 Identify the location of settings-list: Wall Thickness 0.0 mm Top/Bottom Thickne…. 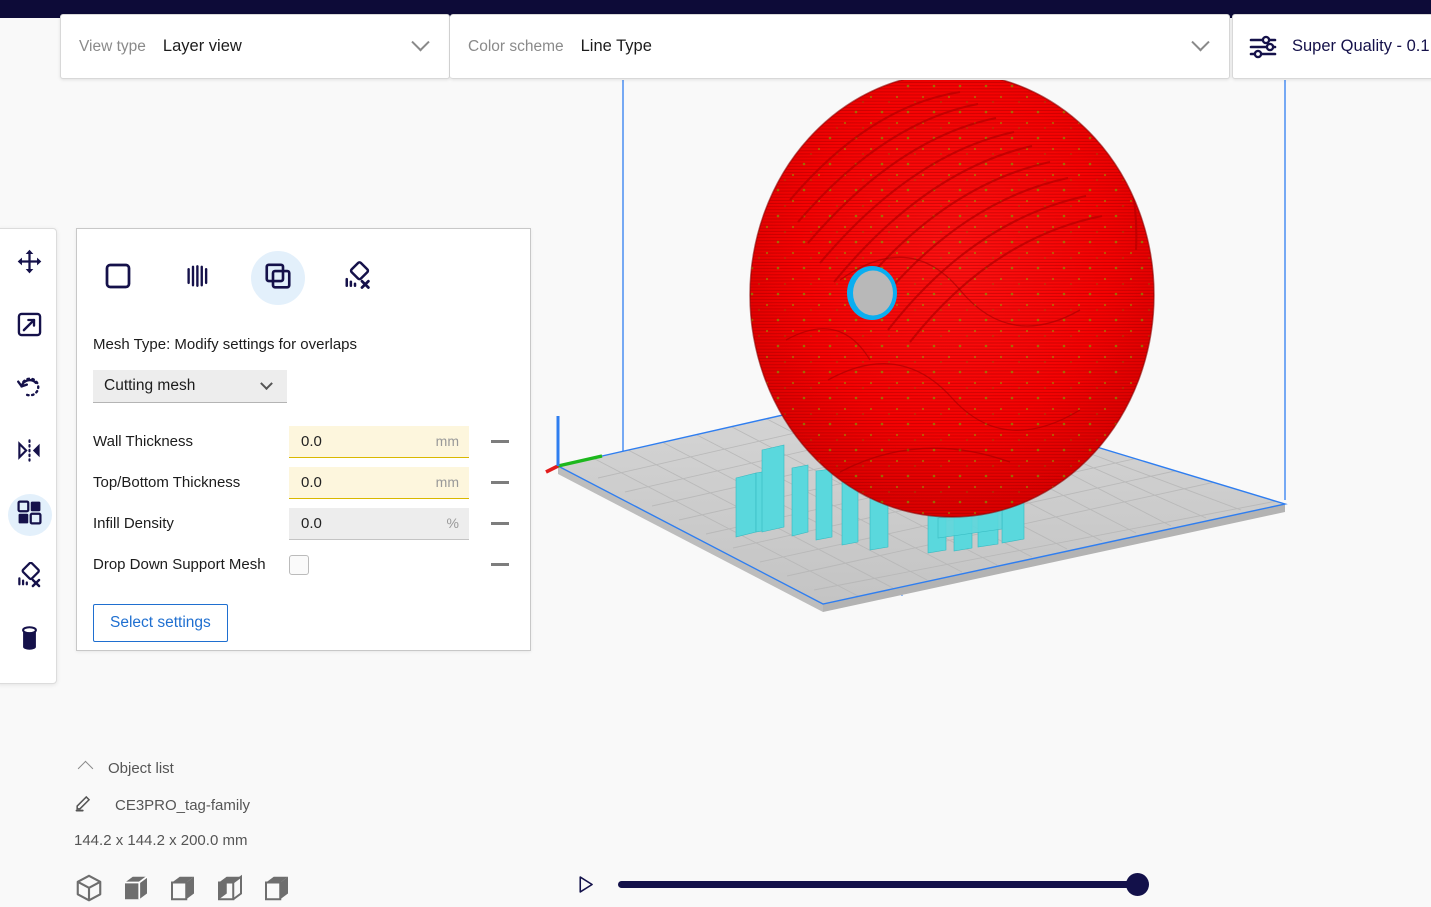
(303, 503).